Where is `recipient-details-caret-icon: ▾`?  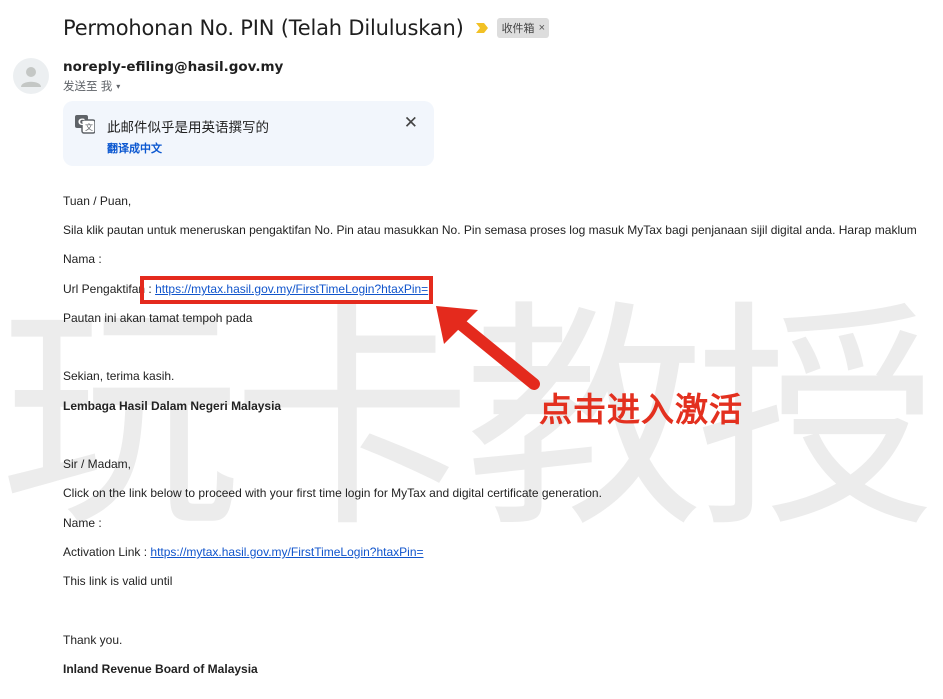
recipient-details-caret-icon: ▾ is located at coordinates (118, 86).